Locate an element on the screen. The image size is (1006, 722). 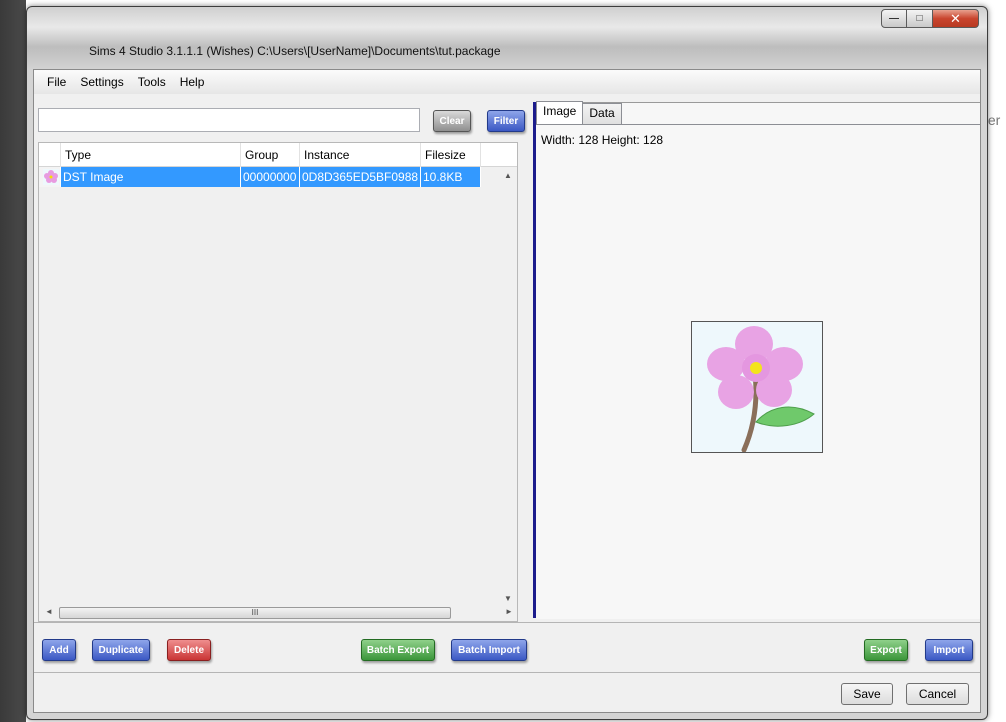
pink-flower-image is located at coordinates (757, 387).